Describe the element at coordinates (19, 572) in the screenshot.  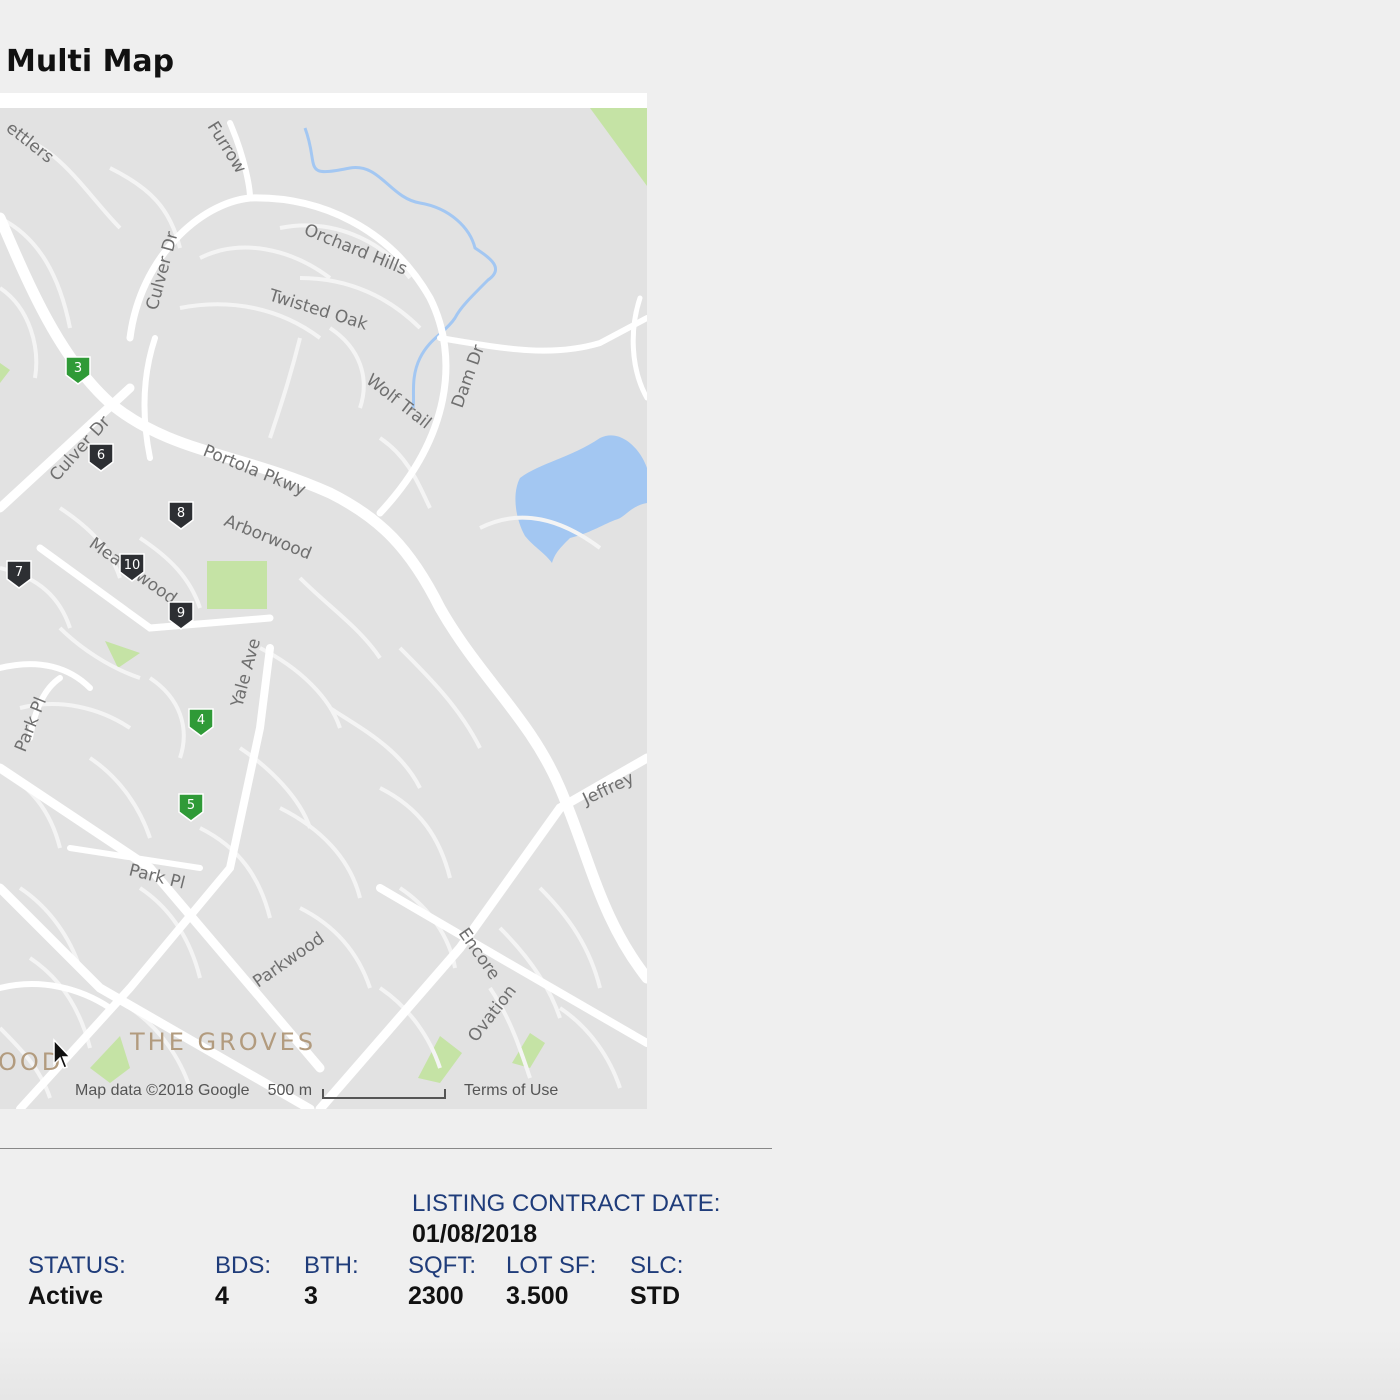
I see `map-marker-label: 7` at that location.